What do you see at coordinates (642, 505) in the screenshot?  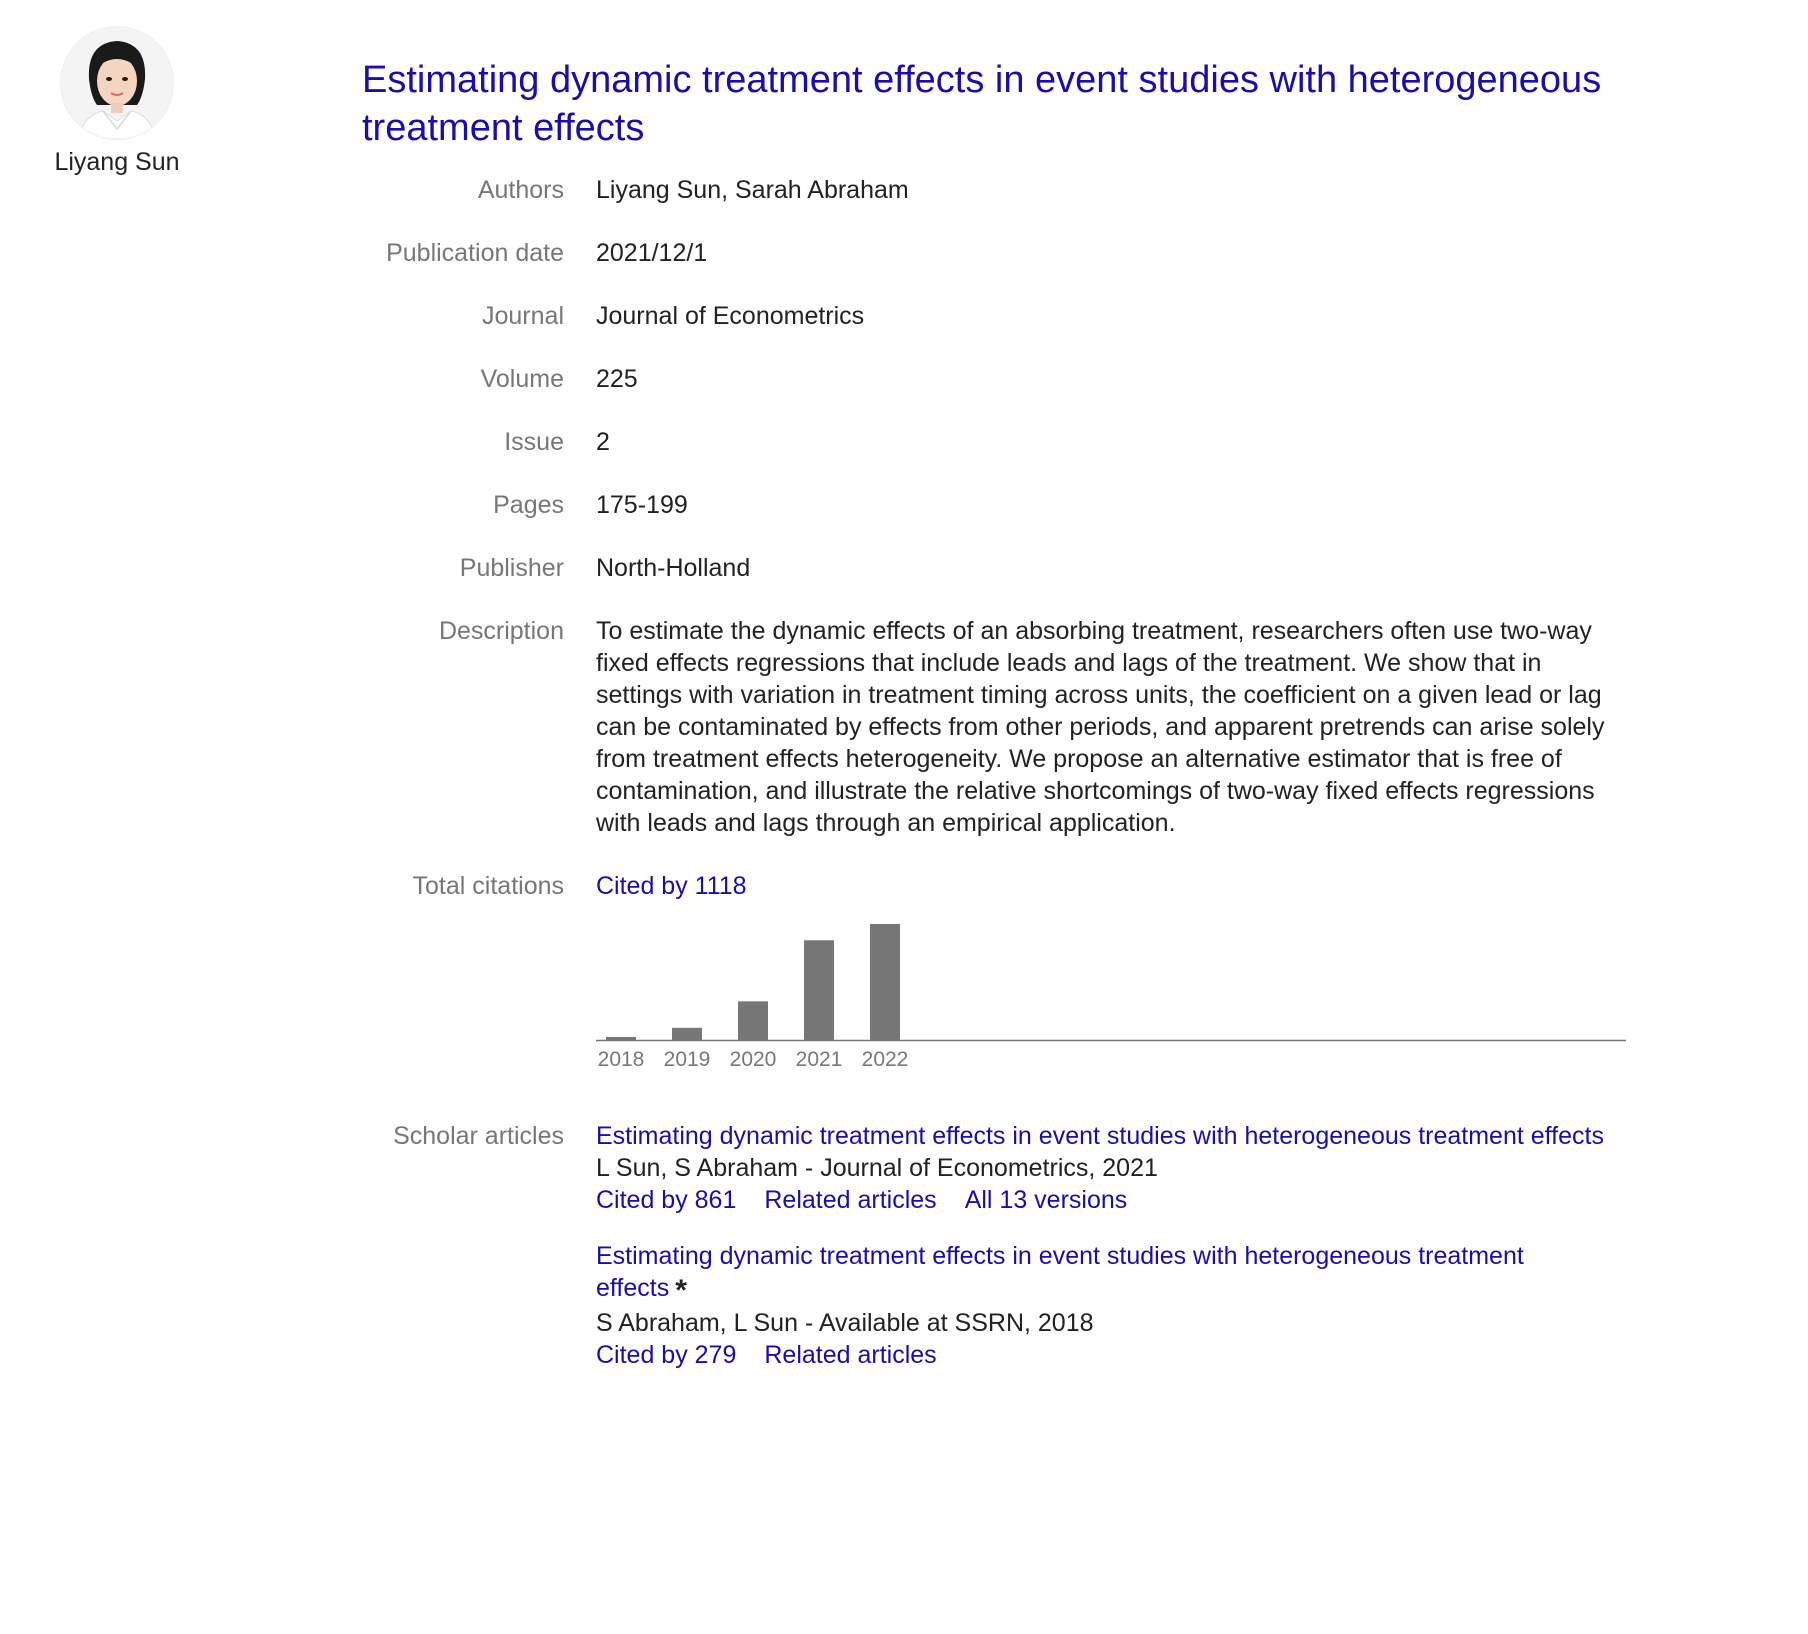 I see `field-value-pages: 175-199` at bounding box center [642, 505].